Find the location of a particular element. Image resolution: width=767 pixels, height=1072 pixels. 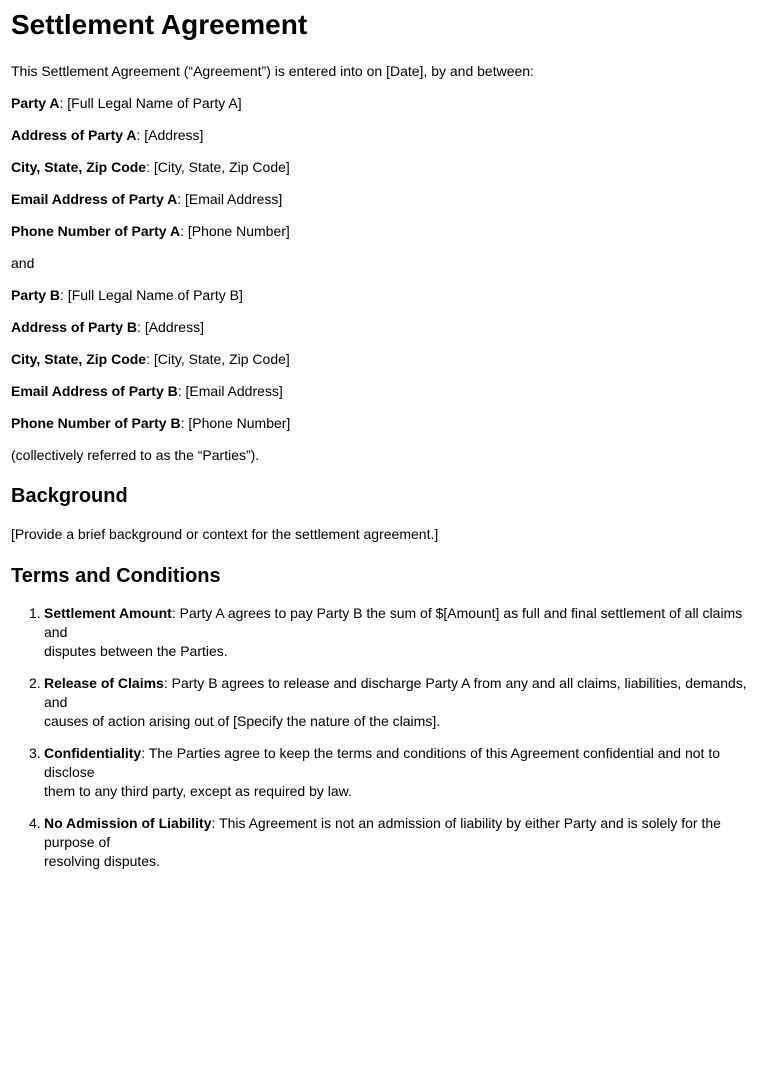

party-a-name-line: Party A: [Full Legal Name of Party A] is located at coordinates (126, 103).